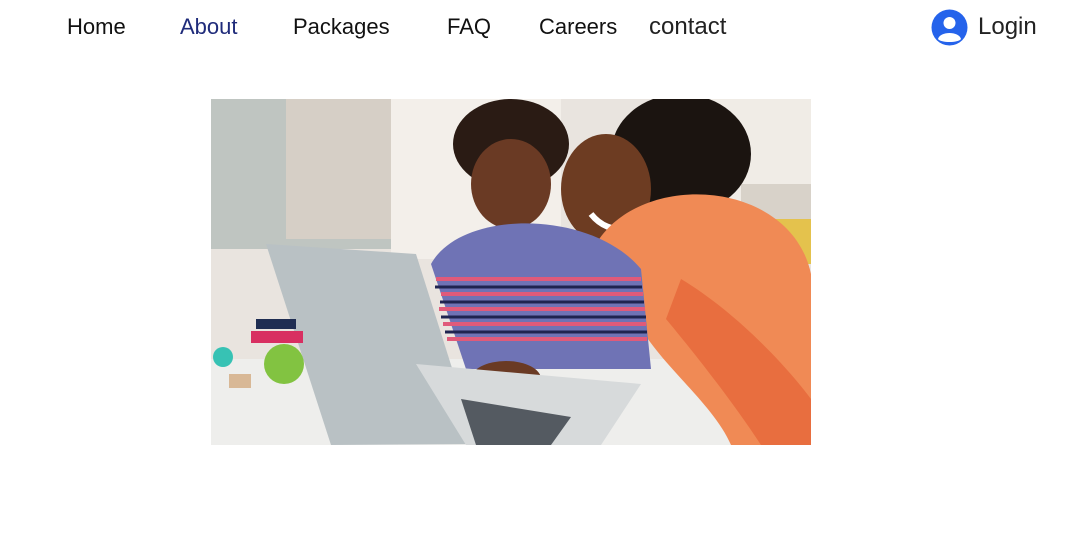  Describe the element at coordinates (687, 27) in the screenshot. I see `nav-item-contact: contact` at that location.